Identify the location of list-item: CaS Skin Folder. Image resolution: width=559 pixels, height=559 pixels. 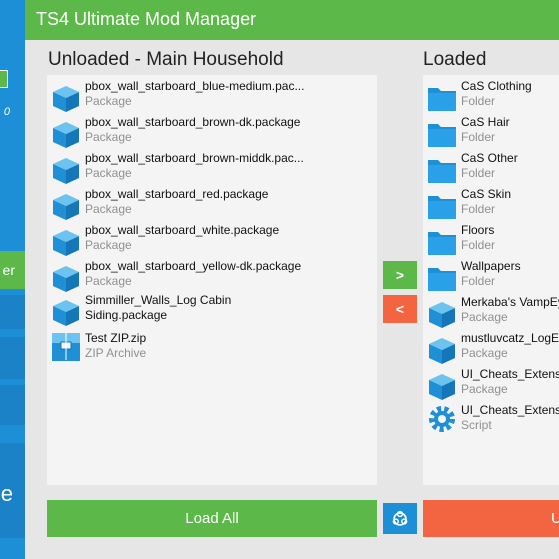
(491, 205).